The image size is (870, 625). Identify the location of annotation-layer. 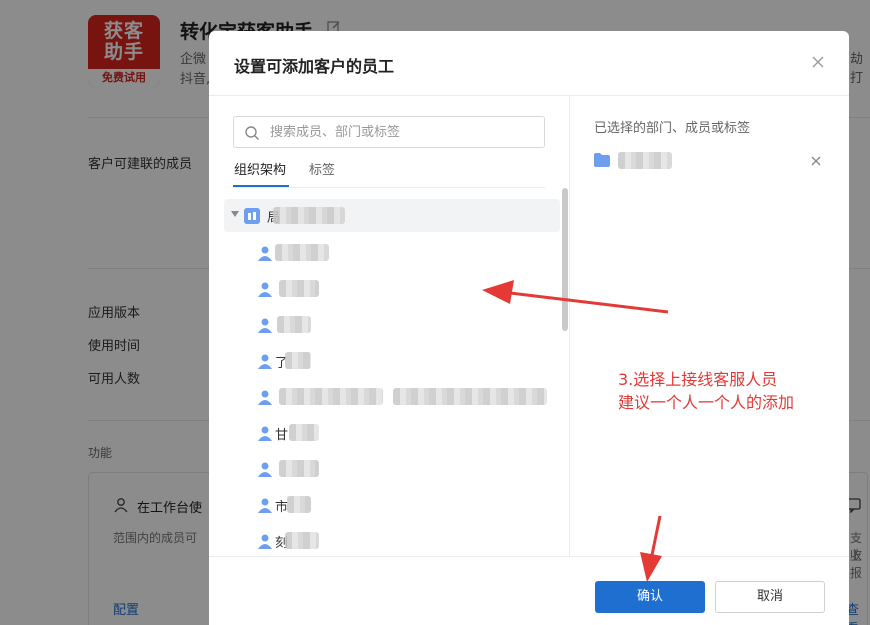
(575, 431).